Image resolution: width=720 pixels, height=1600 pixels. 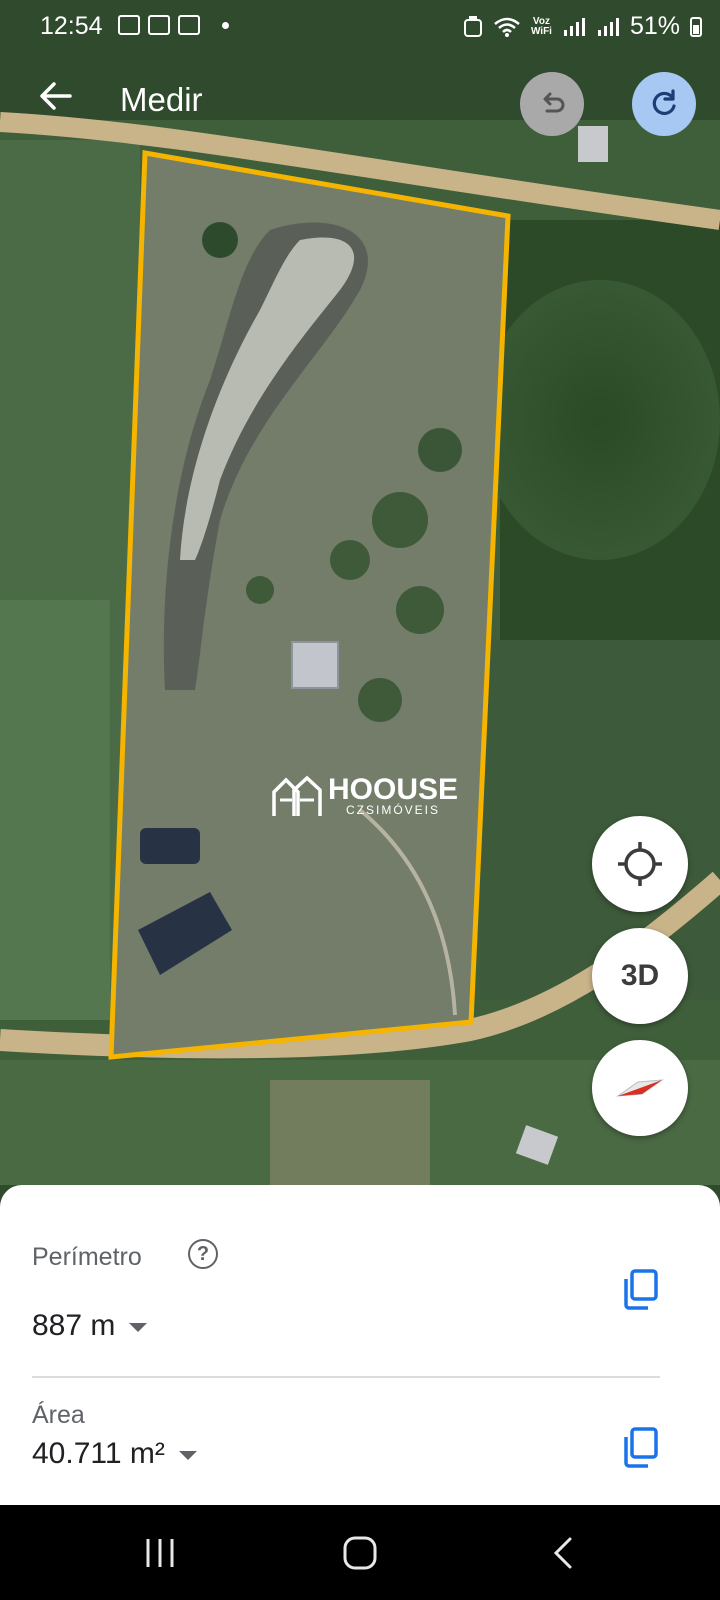 What do you see at coordinates (71, 26) in the screenshot?
I see `status-time: 12:54` at bounding box center [71, 26].